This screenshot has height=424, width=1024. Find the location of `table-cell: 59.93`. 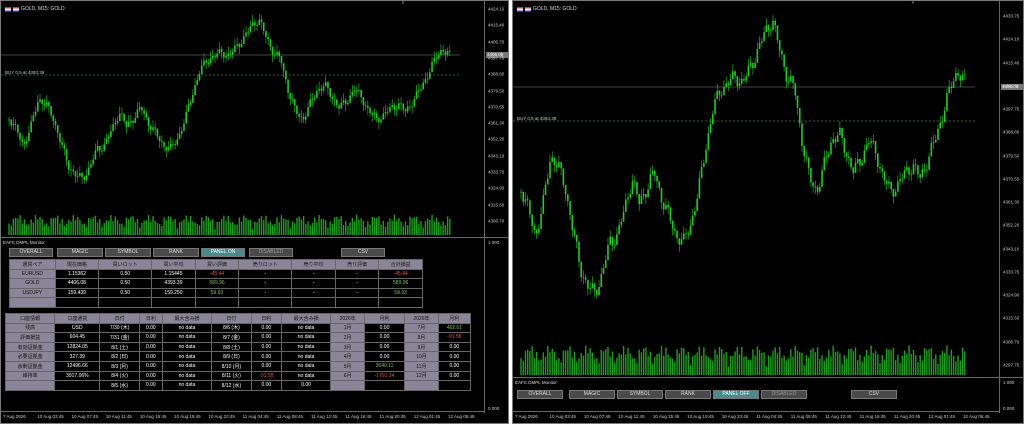

table-cell: 59.93 is located at coordinates (400, 293).